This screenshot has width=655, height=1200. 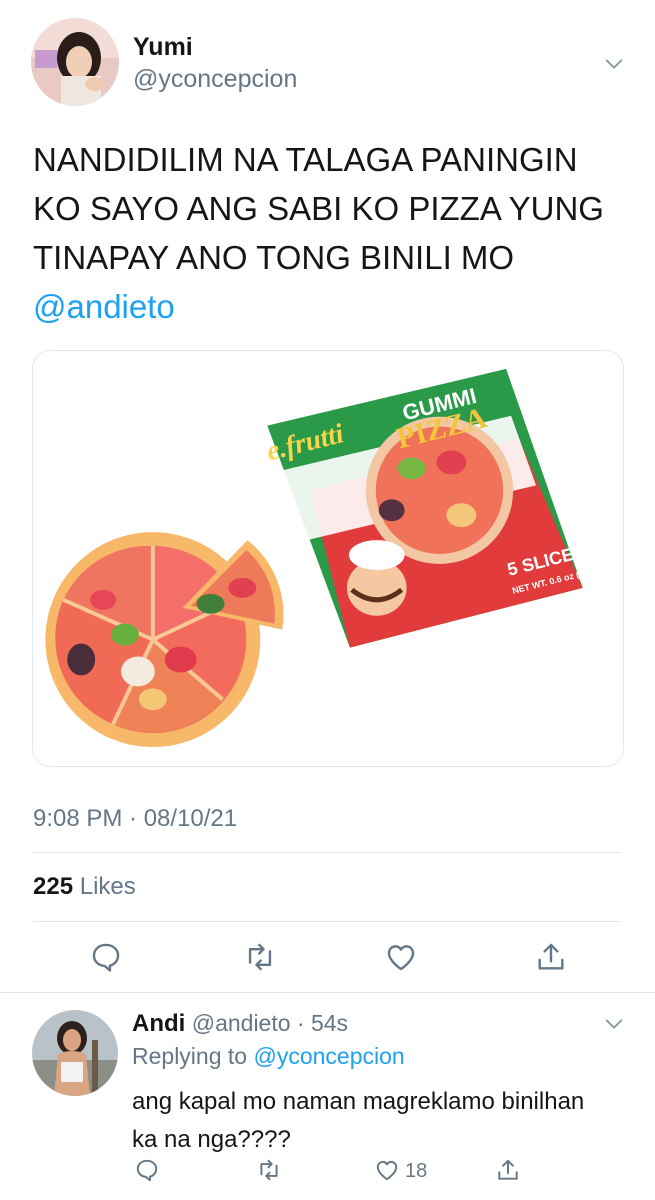 What do you see at coordinates (327, 992) in the screenshot?
I see `thread-divider` at bounding box center [327, 992].